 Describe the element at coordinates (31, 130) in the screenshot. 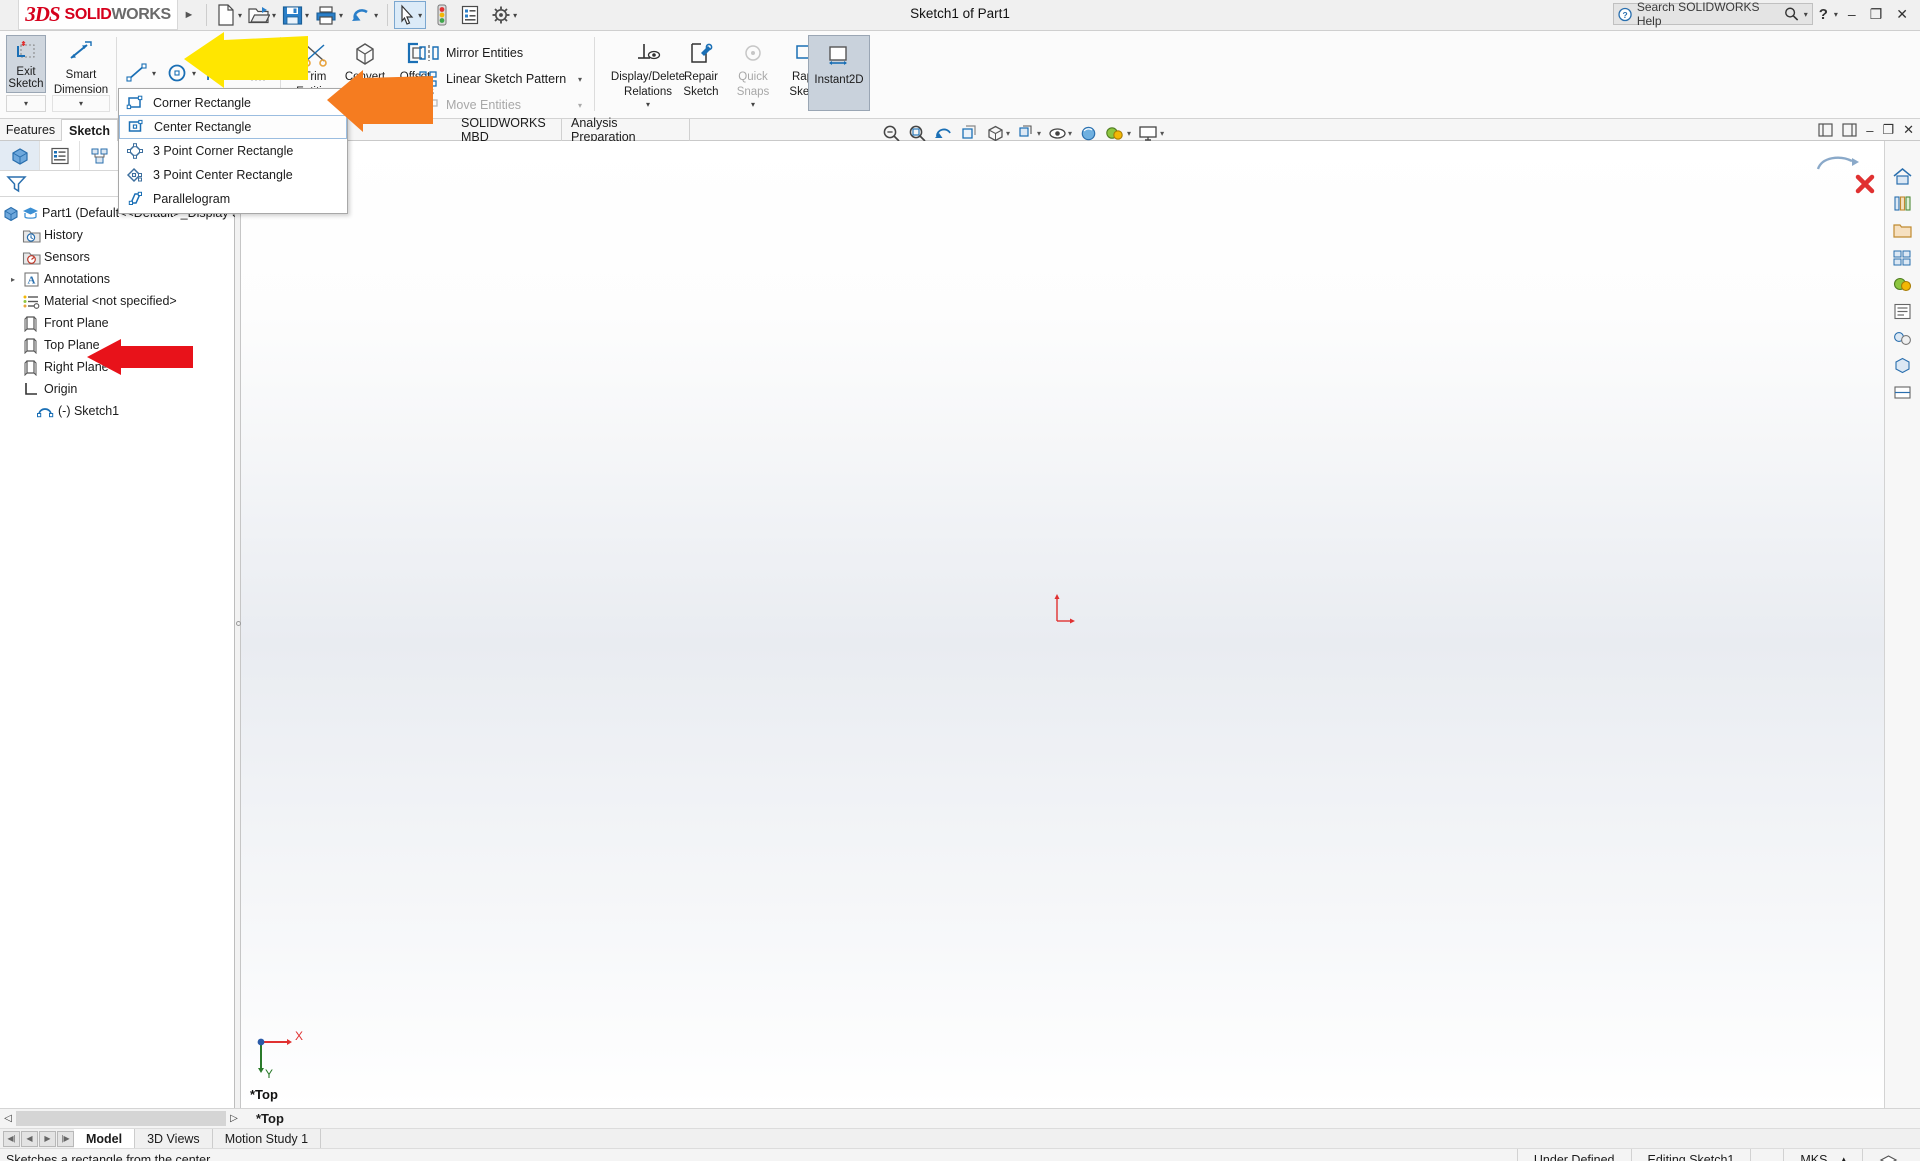

I see `tab-features: Features` at that location.